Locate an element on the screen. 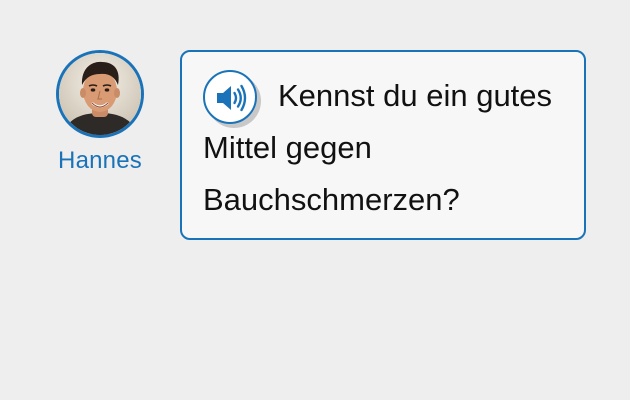 This screenshot has width=630, height=400. play-audio-button is located at coordinates (230, 97).